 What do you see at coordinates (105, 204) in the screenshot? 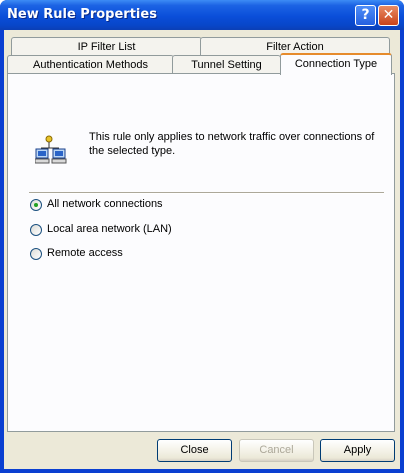
I see `radio-label: All network connections` at bounding box center [105, 204].